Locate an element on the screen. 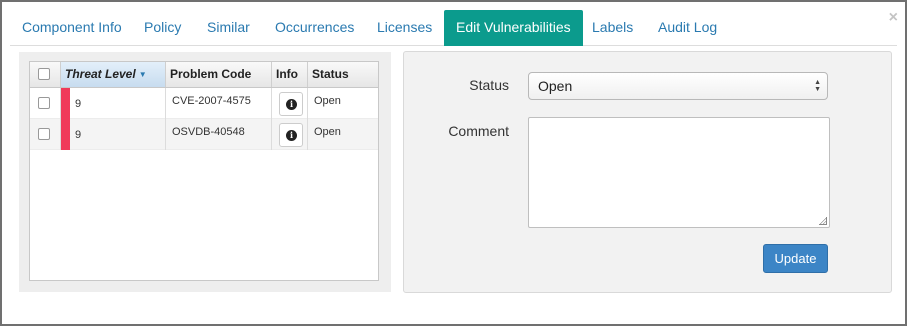 The height and width of the screenshot is (326, 907). resize-grip-icon is located at coordinates (823, 221).